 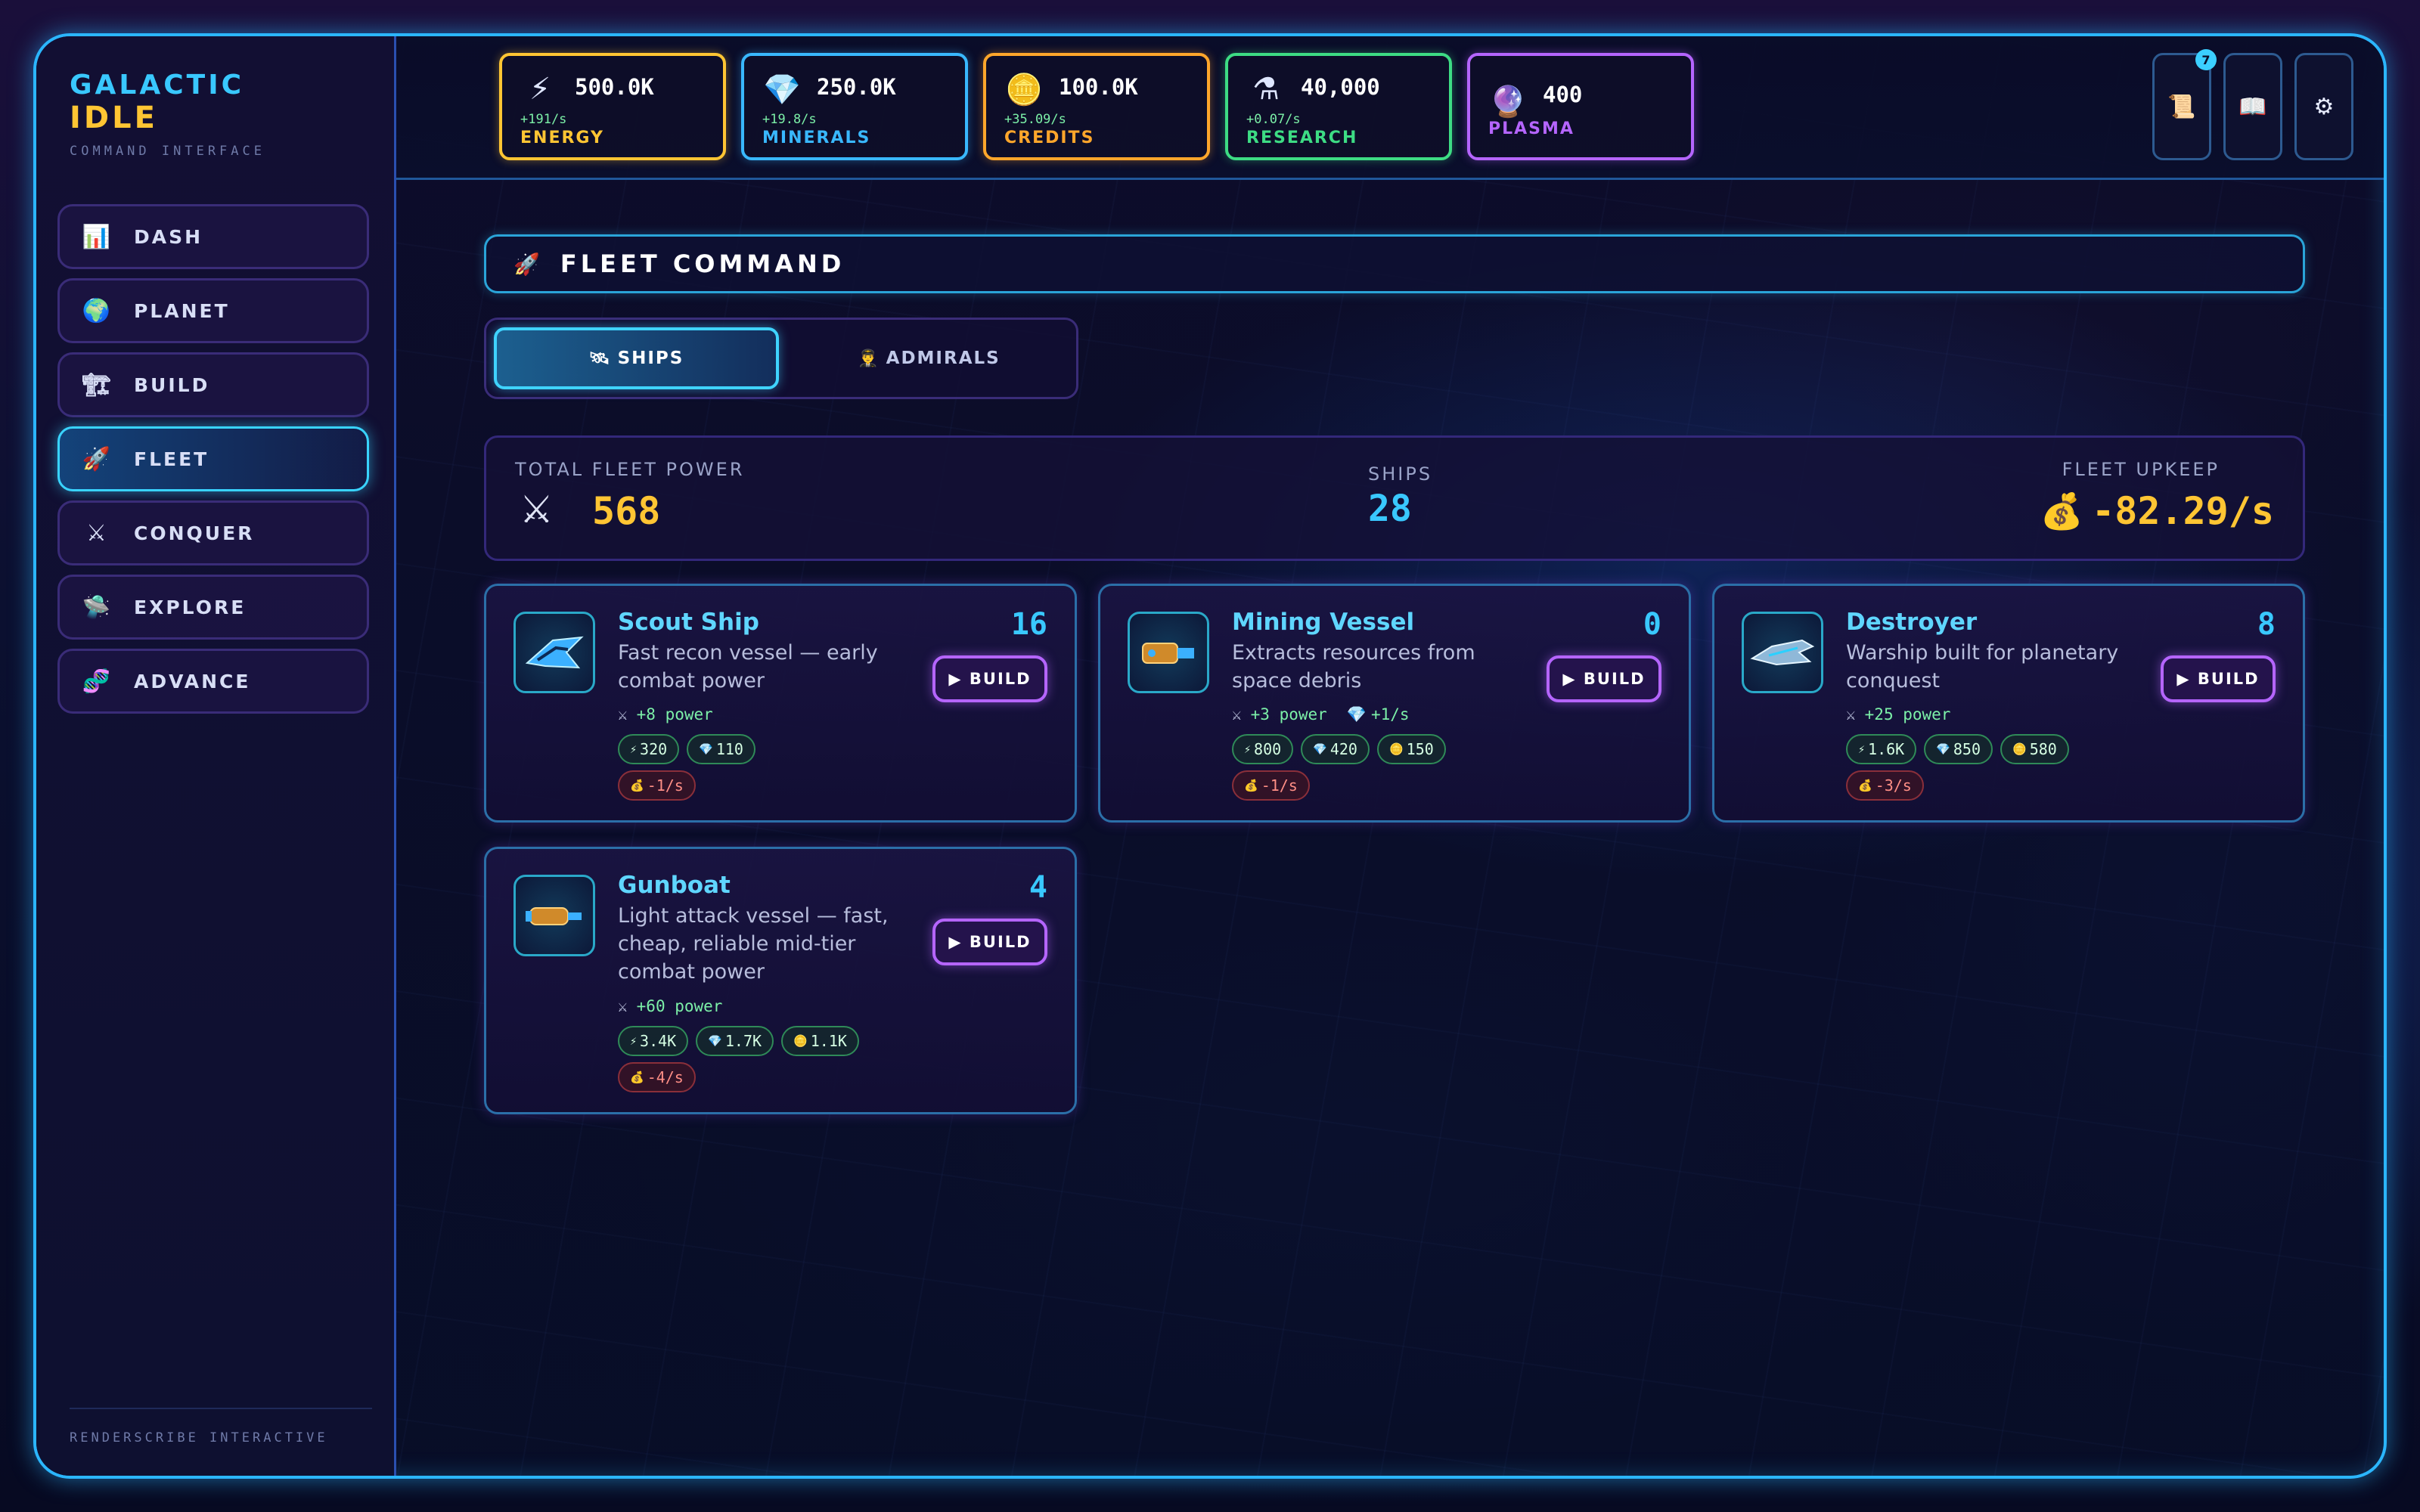 I want to click on fleet-tabs: 🛰 SHIPS 👨‍✈️ ADMIRALS, so click(x=781, y=358).